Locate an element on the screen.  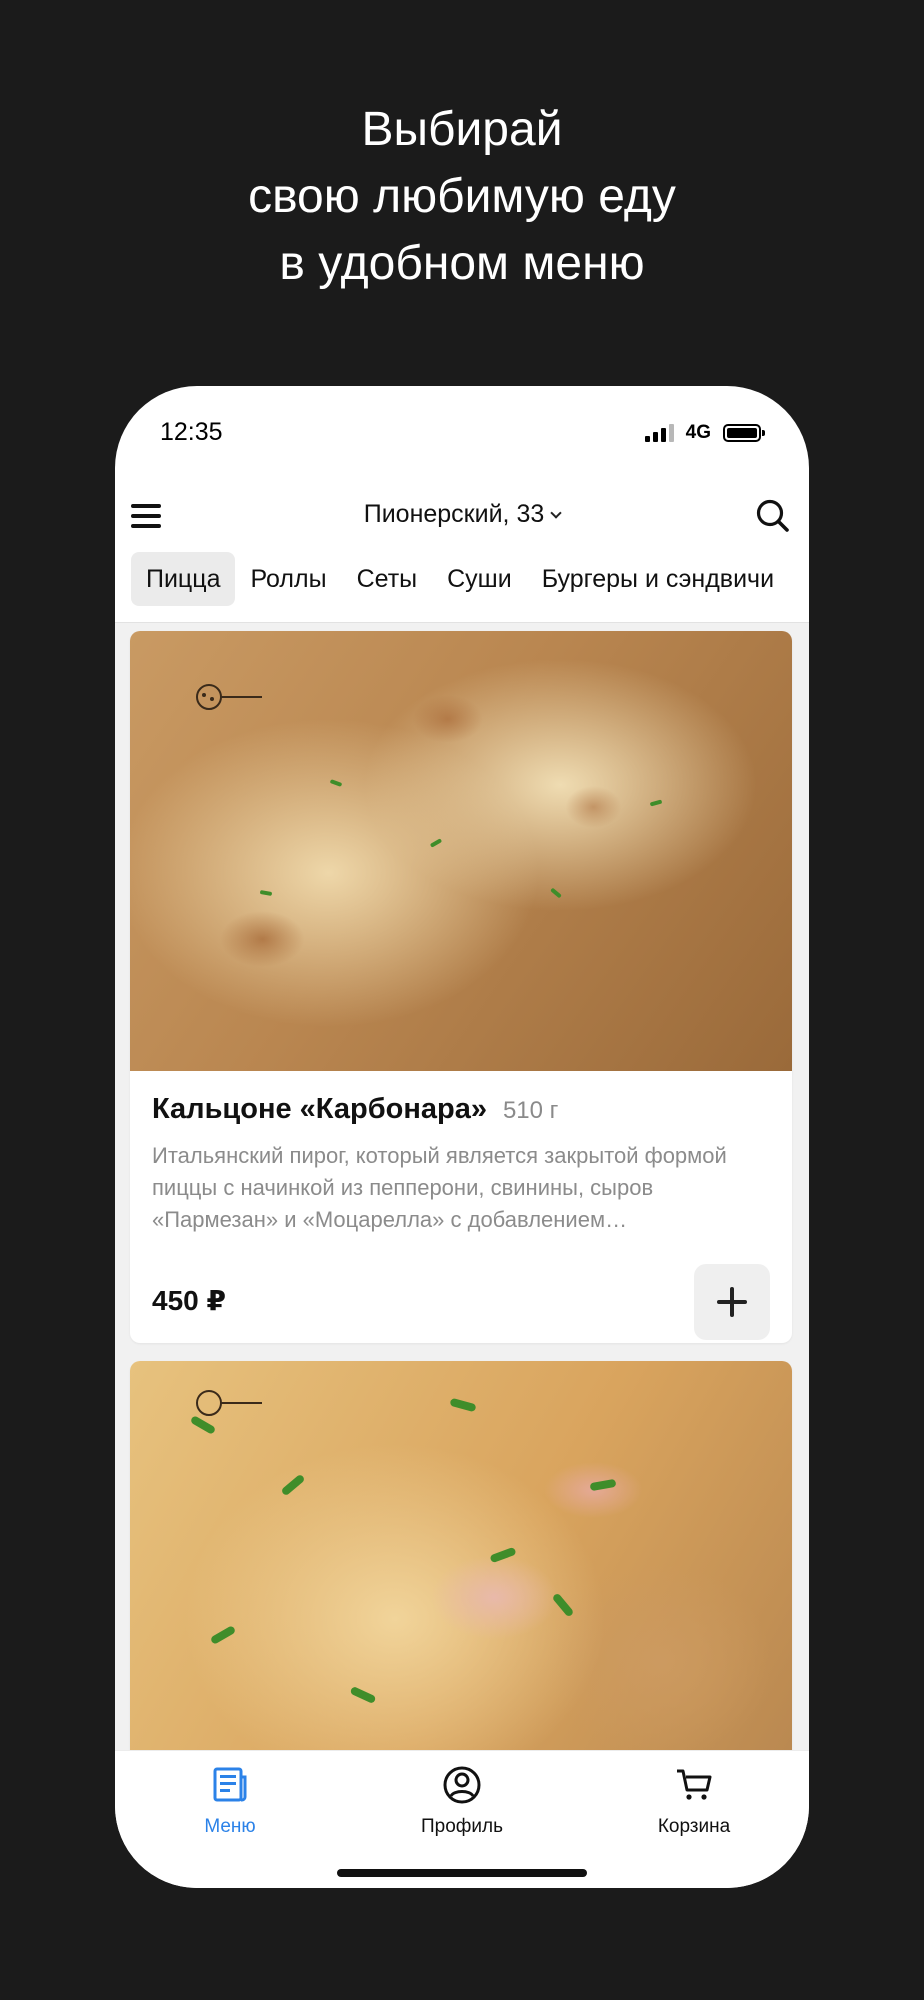
tab-cart-label: Корзина is located at coordinates (694, 1826).